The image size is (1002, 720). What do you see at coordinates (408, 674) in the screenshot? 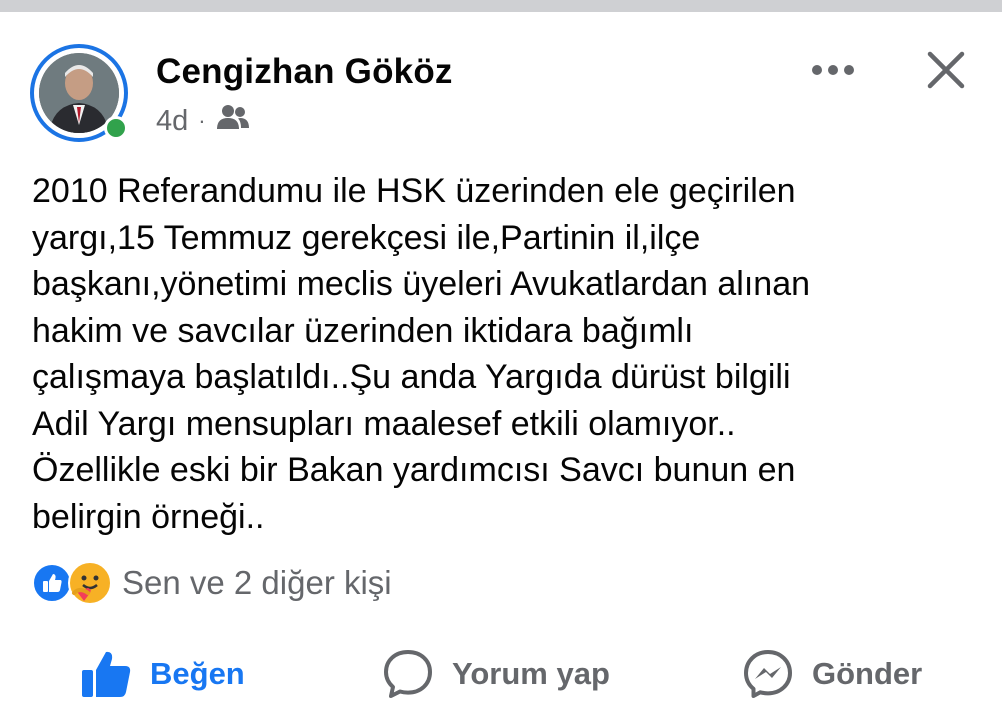
I see `comment-icon` at bounding box center [408, 674].